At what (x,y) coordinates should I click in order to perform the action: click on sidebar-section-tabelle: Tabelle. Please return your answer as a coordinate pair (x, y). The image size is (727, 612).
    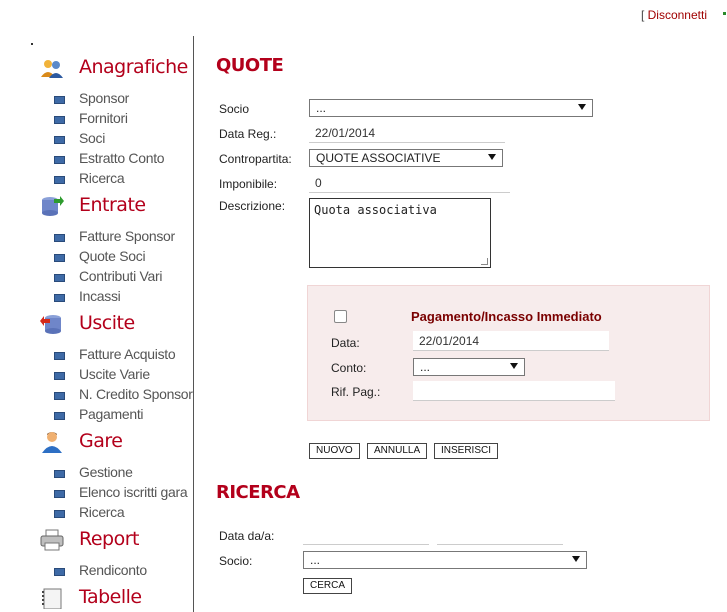
    Looking at the image, I should click on (115, 597).